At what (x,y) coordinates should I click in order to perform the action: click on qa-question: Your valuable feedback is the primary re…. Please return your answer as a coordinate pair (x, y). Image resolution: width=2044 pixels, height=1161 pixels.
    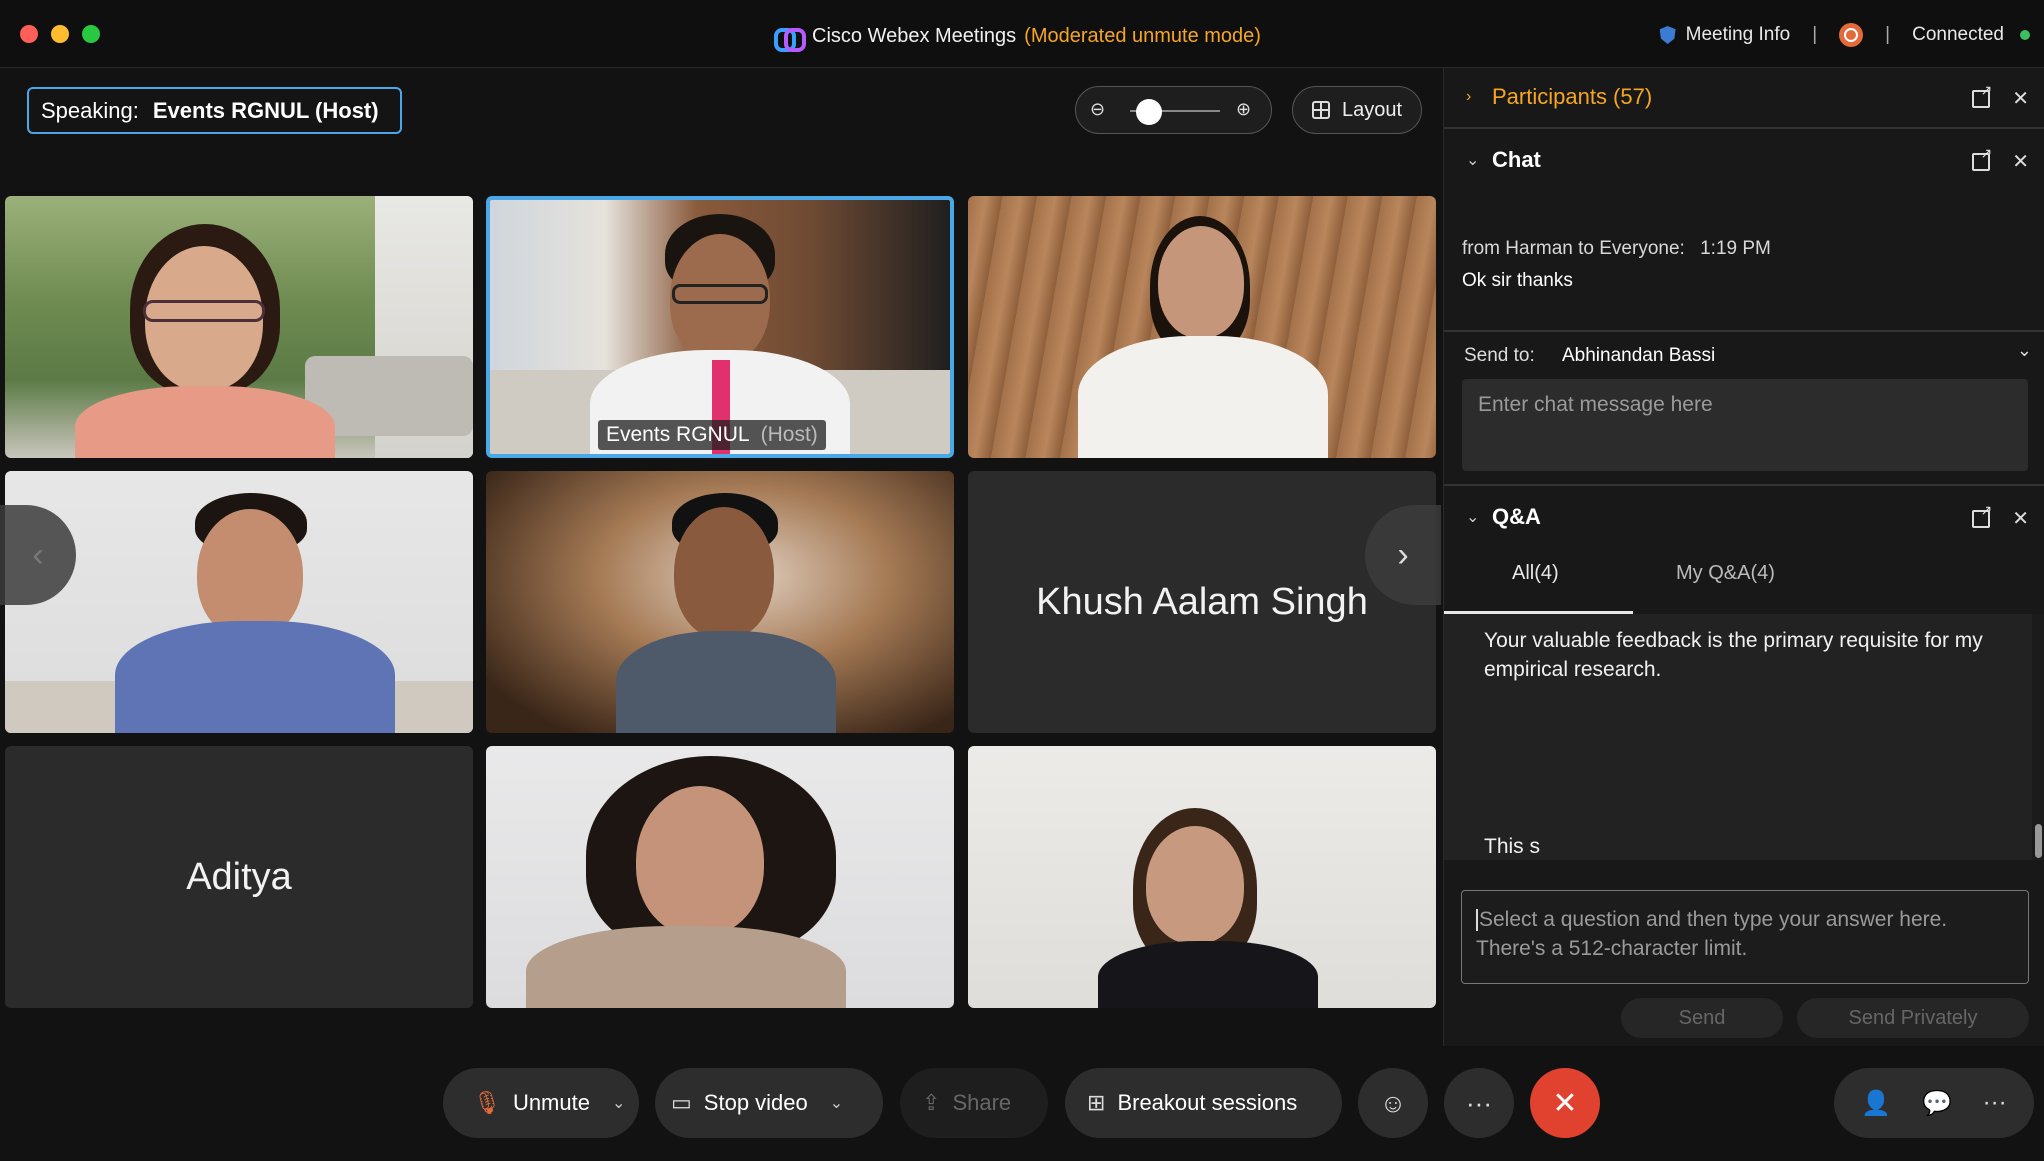
    Looking at the image, I should click on (1744, 655).